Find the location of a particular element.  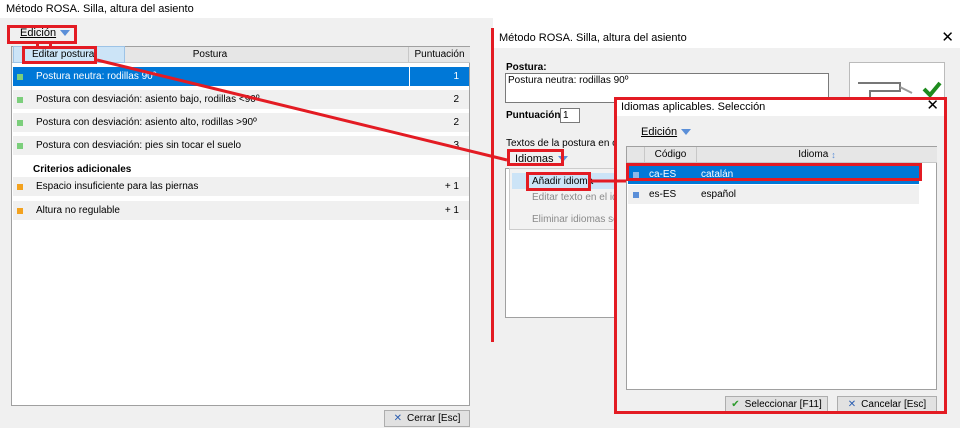

annotation-arrow-line is located at coordinates (302, 110).